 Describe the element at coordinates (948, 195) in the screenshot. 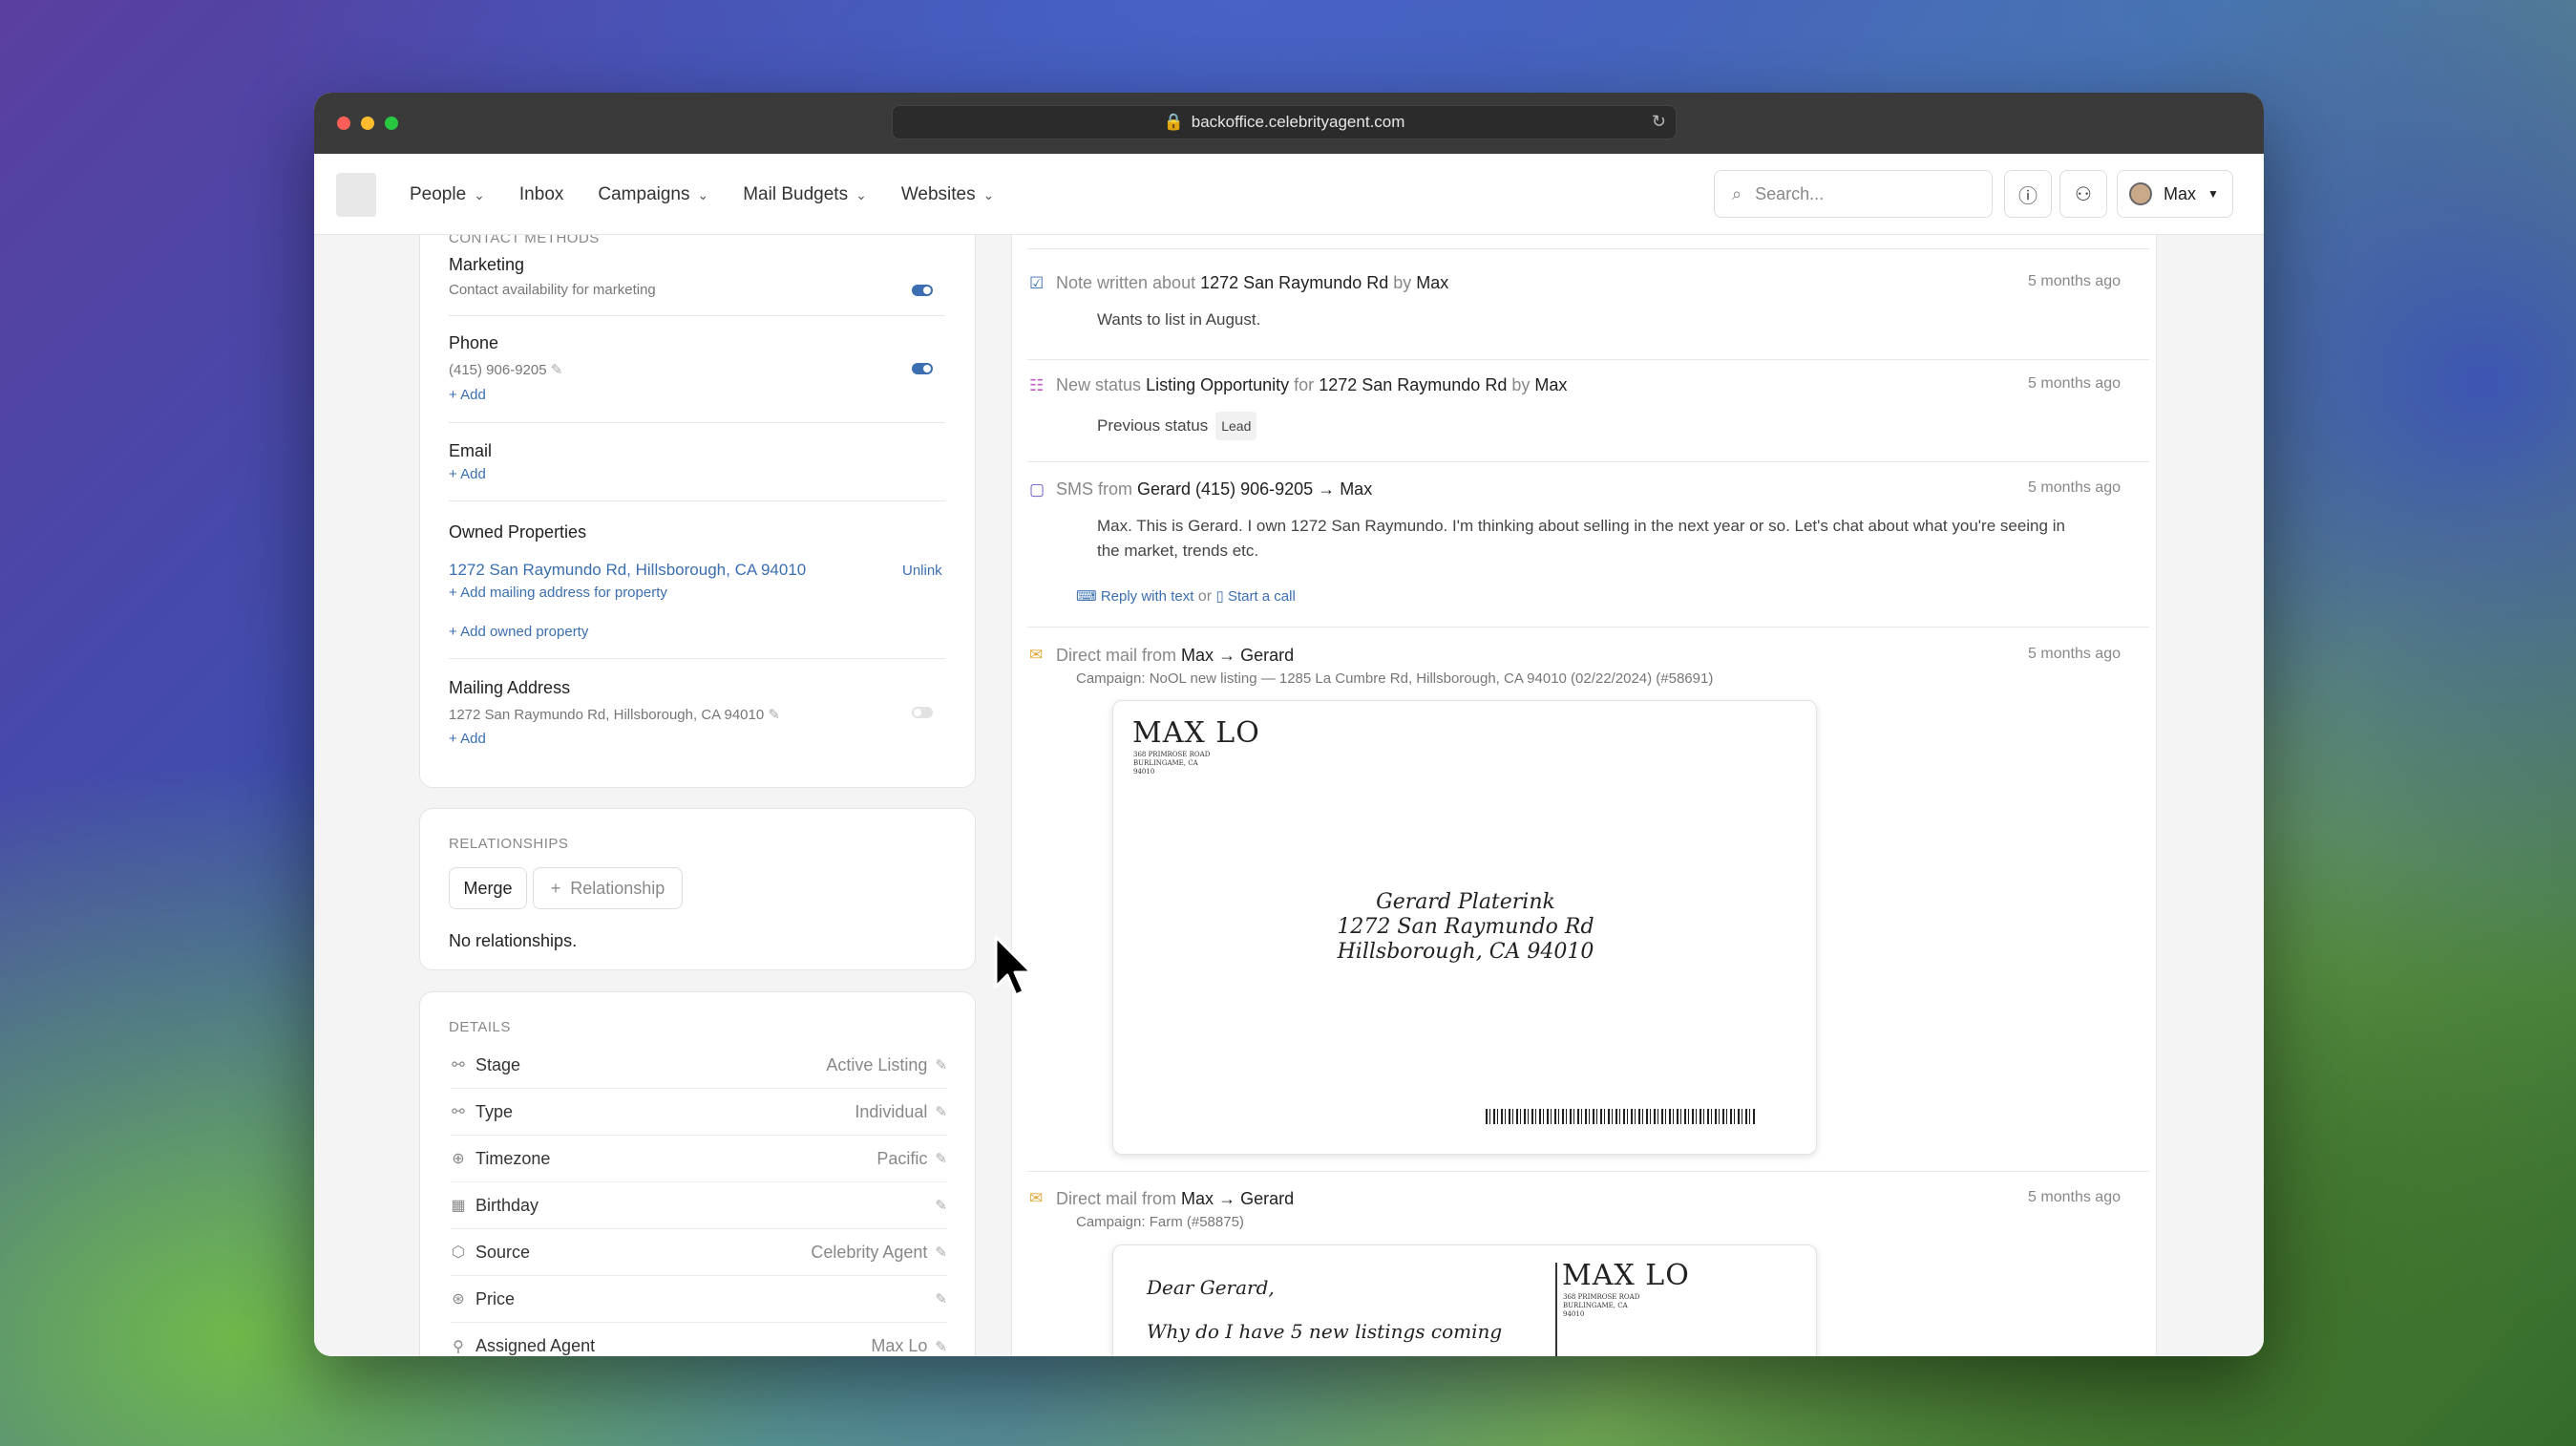

I see `nav-websites: Websites ⌄` at that location.